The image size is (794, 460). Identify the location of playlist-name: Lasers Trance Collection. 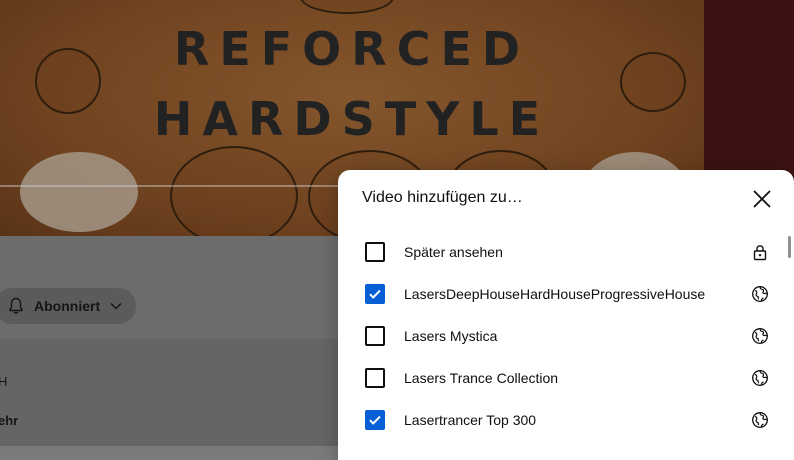
(481, 378).